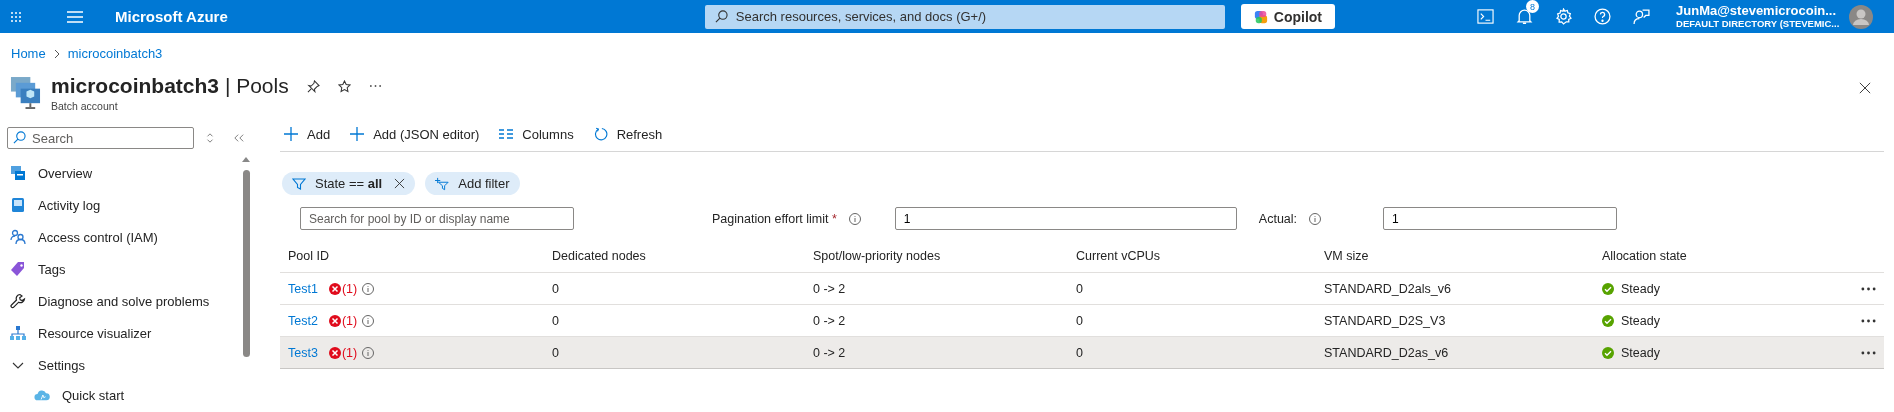  What do you see at coordinates (1730, 256) in the screenshot?
I see `column-header: Allocation state` at bounding box center [1730, 256].